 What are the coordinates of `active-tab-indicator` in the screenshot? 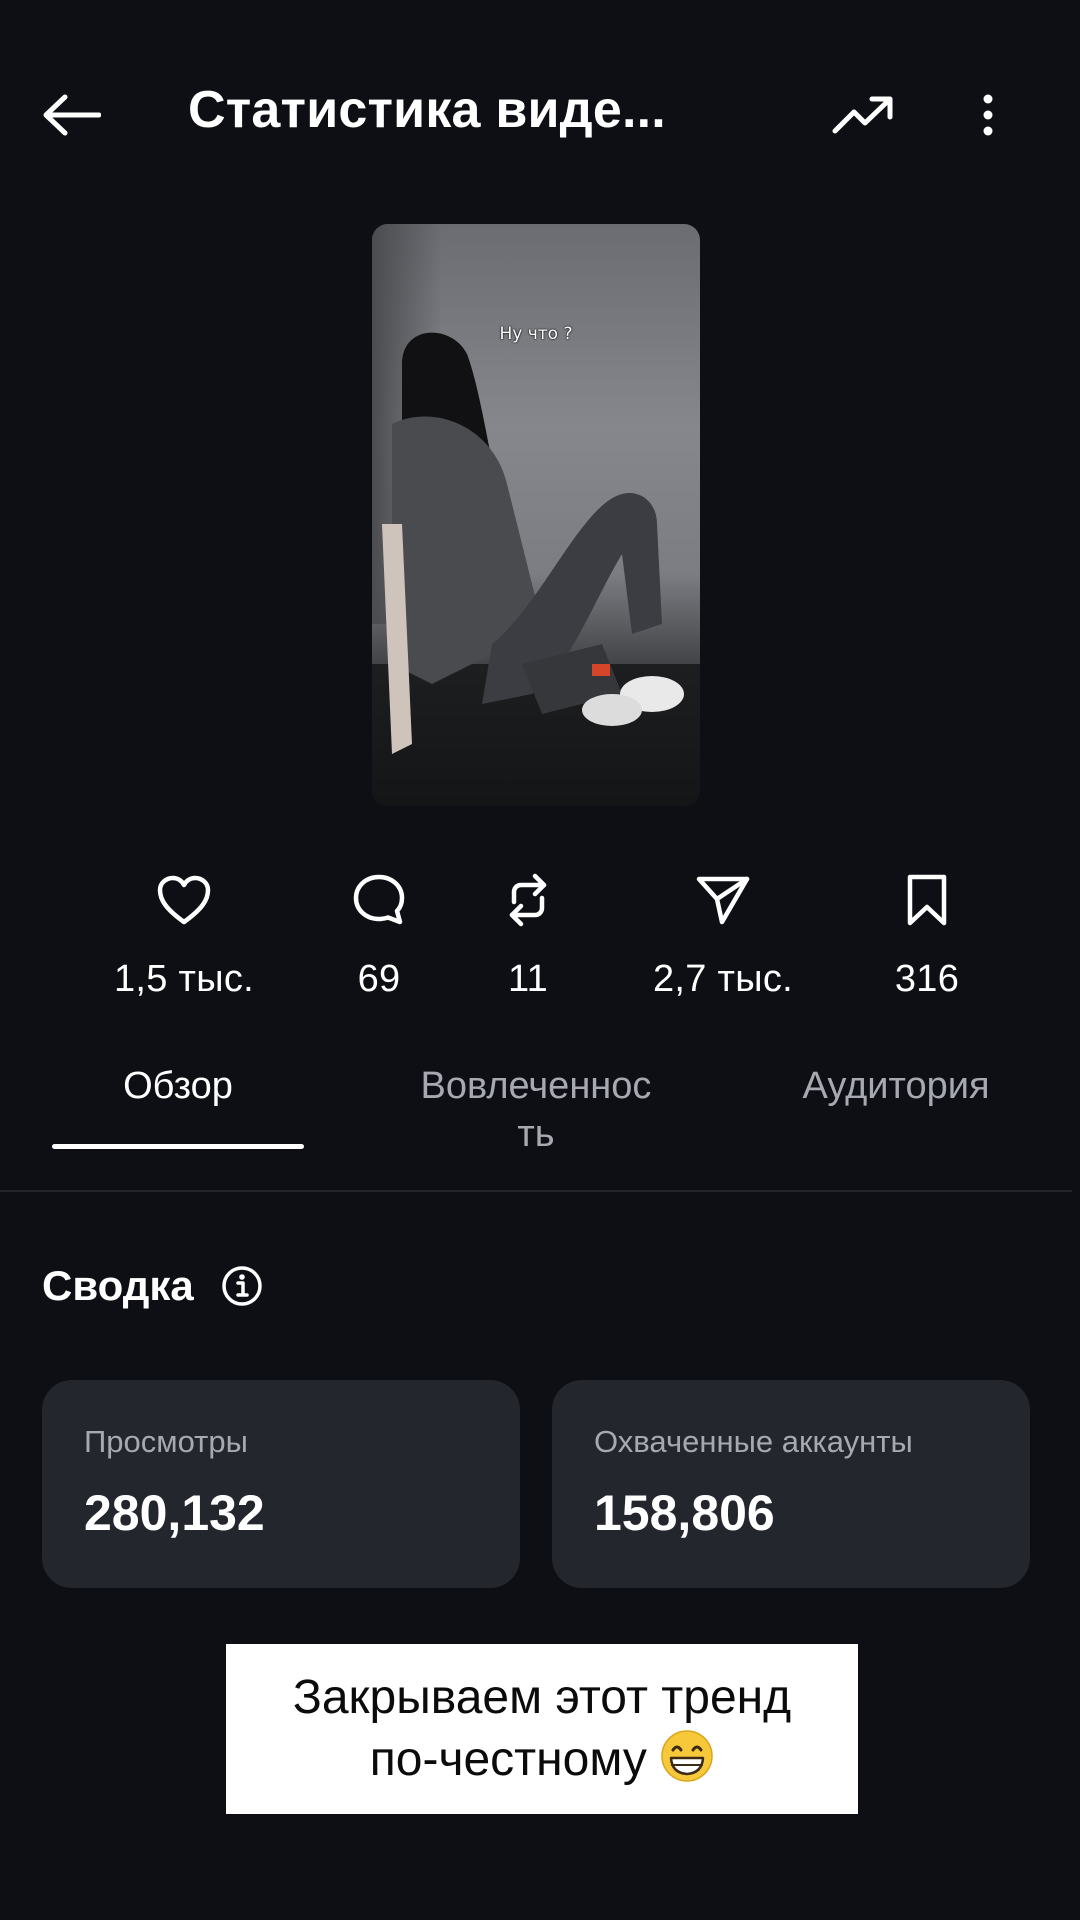 It's located at (178, 1146).